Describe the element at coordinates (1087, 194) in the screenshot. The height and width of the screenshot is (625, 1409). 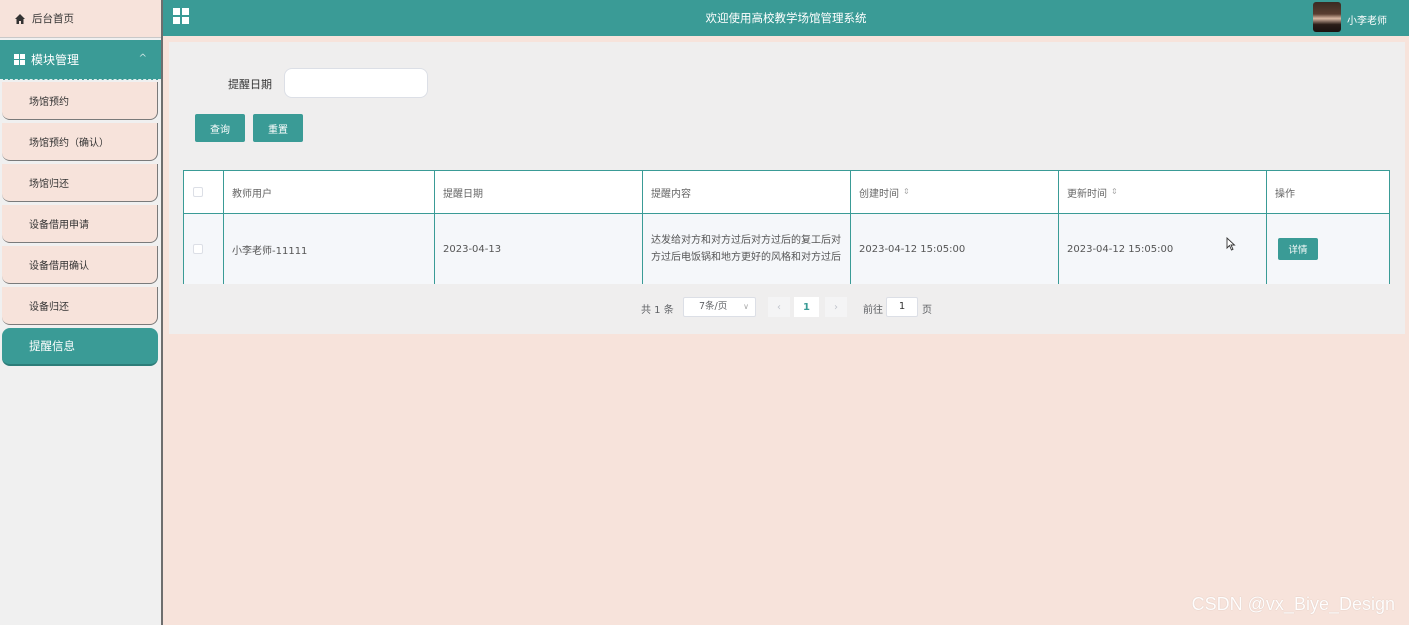
I see `column-header-updated-label: 更新时间` at that location.